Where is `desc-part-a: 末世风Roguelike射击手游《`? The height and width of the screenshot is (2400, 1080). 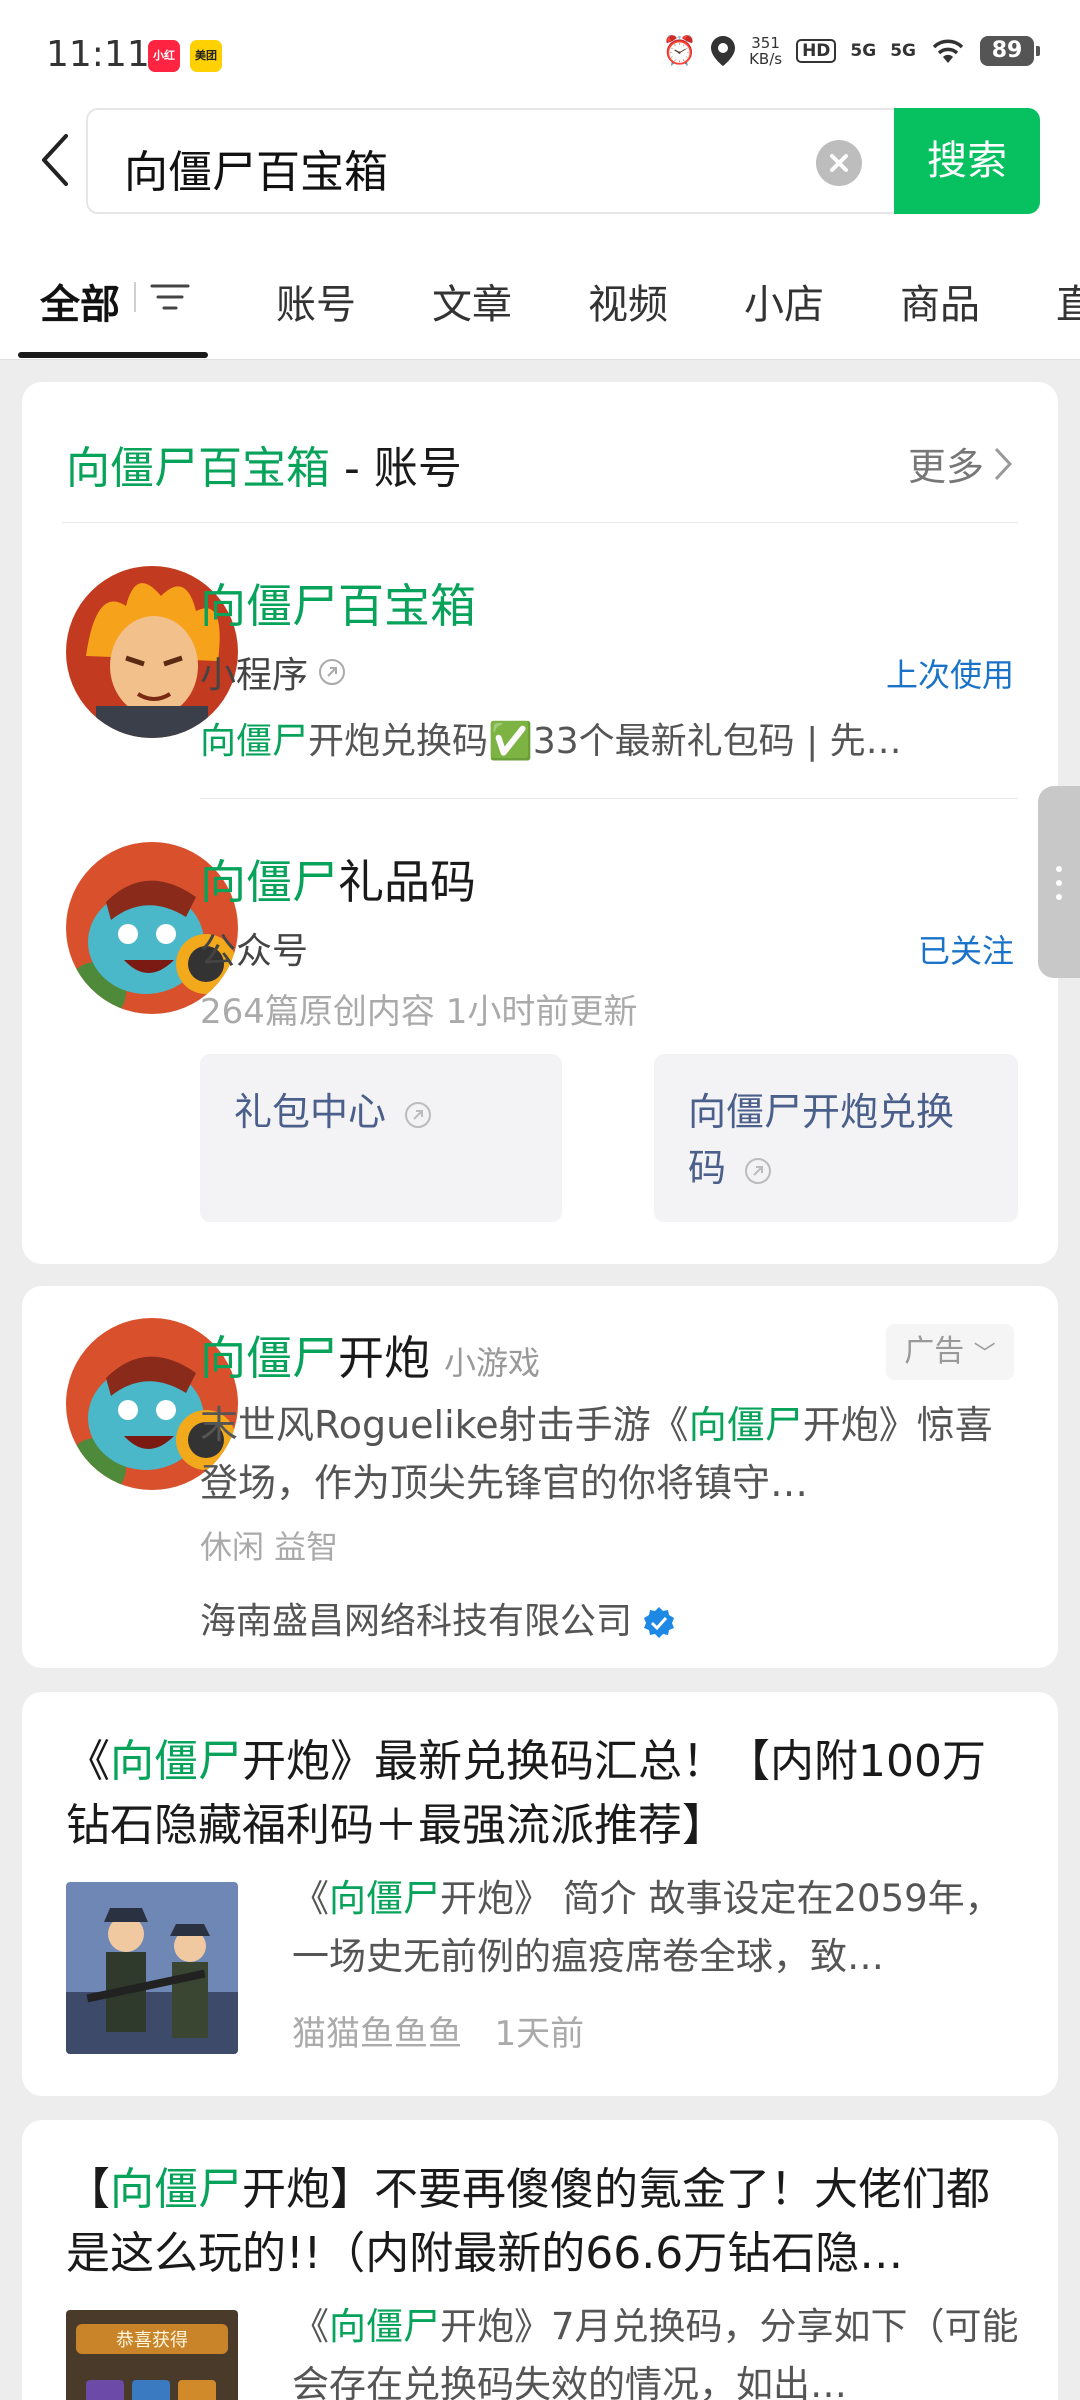 desc-part-a: 末世风Roguelike射击手游《 is located at coordinates (444, 1425).